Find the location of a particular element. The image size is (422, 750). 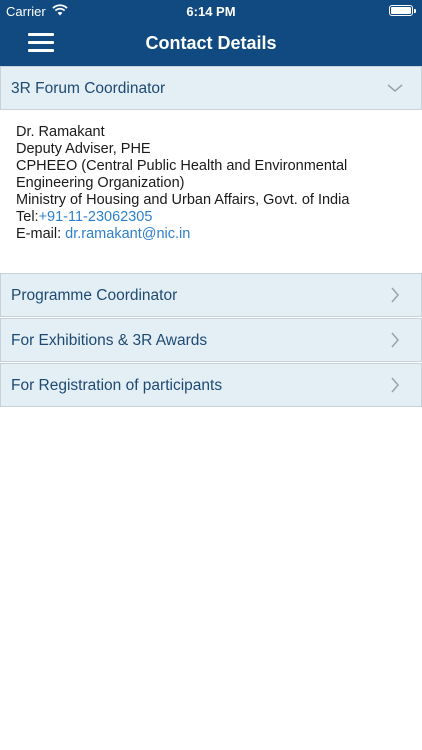

status-bar: Carrier 6:14 PM is located at coordinates (211, 11).